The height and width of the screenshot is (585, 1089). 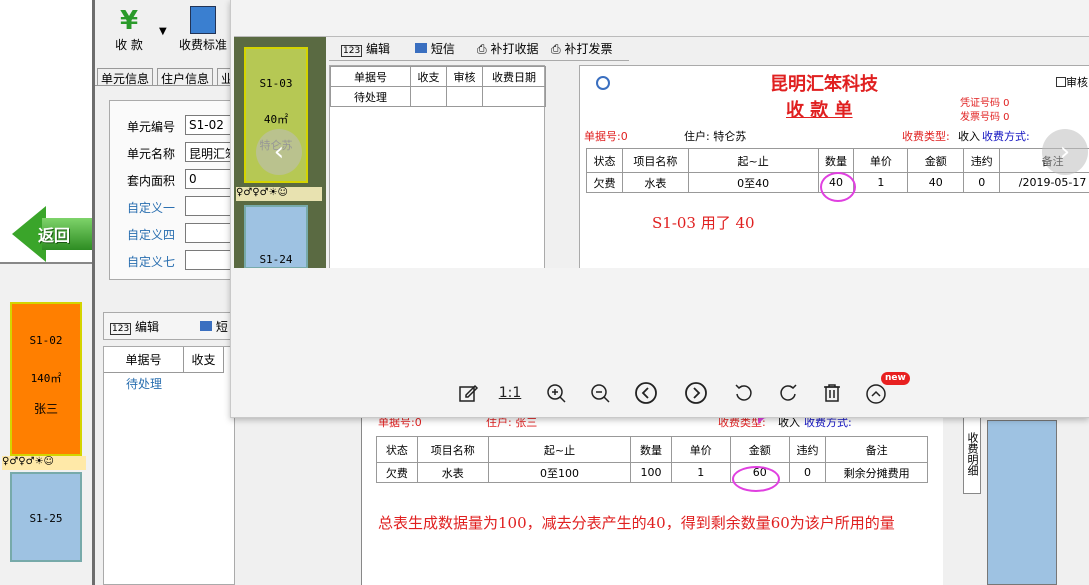 What do you see at coordinates (279, 194) in the screenshot?
I see `unit-status-icons: ♀♂♀♂☀☺` at bounding box center [279, 194].